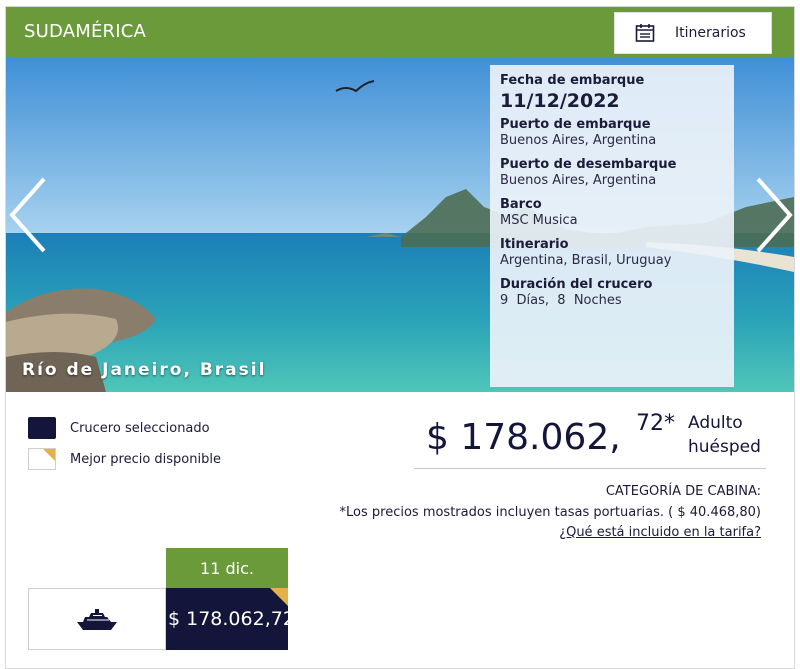 The width and height of the screenshot is (800, 669). What do you see at coordinates (576, 284) in the screenshot?
I see `duration-label: Duración del crucero` at bounding box center [576, 284].